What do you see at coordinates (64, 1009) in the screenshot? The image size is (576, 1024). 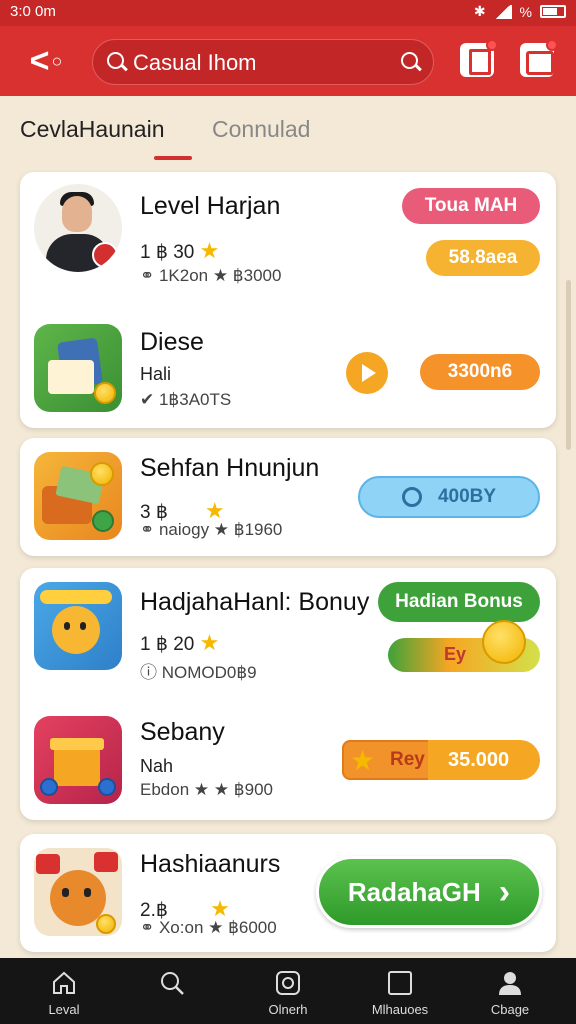 I see `nav-label: Leval` at bounding box center [64, 1009].